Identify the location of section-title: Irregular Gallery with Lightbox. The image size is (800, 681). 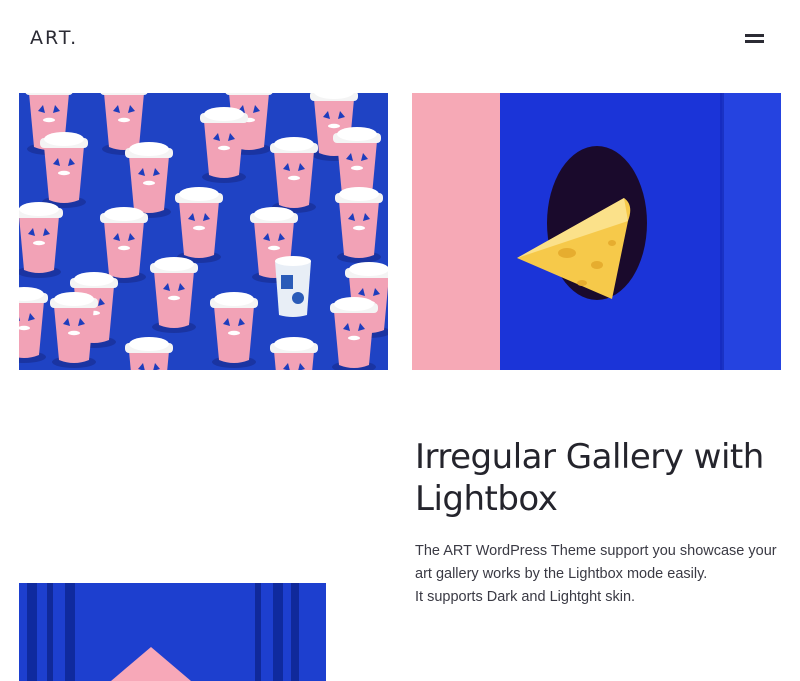
(589, 478).